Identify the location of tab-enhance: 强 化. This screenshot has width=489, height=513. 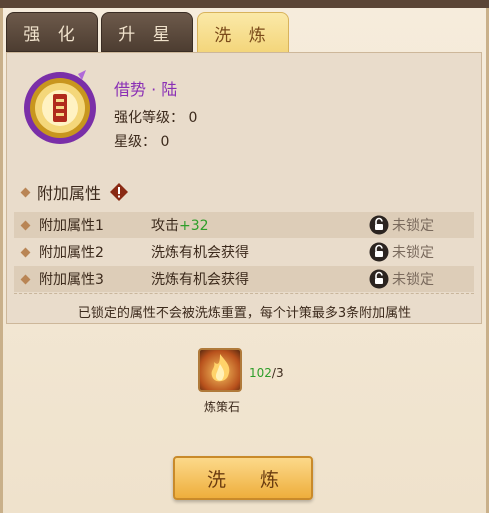
(52, 32).